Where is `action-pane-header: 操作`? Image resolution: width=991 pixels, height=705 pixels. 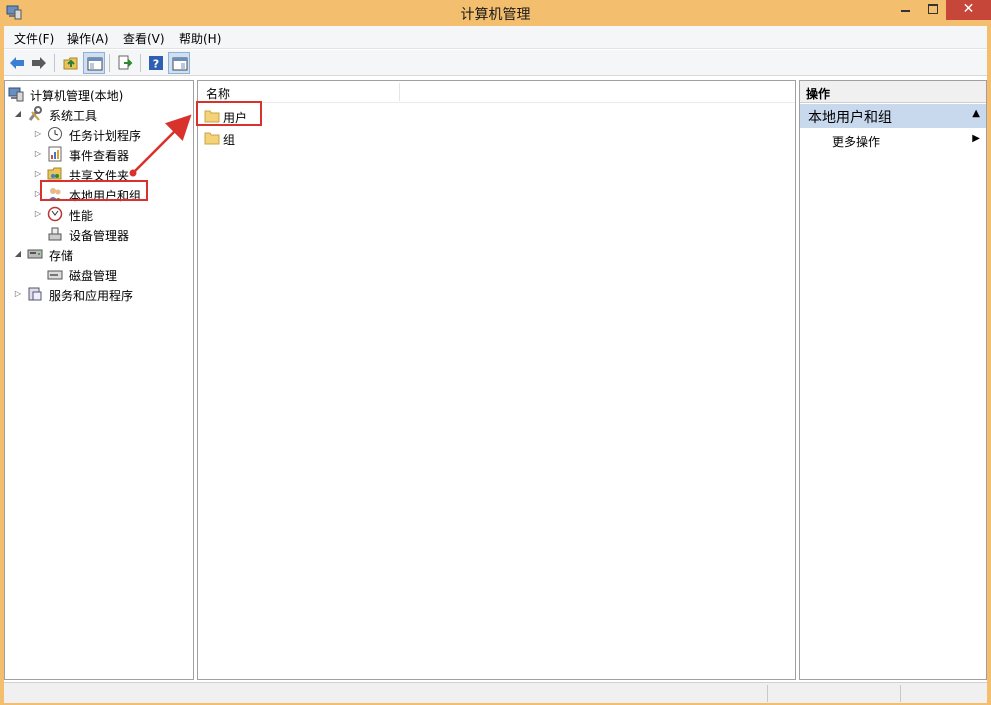
action-pane-header: 操作 is located at coordinates (893, 92).